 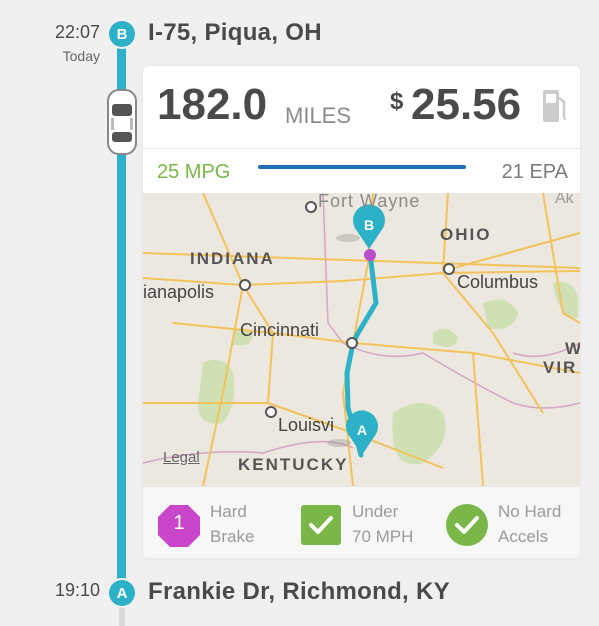 I want to click on map-label-columbus: Columbus, so click(x=498, y=282).